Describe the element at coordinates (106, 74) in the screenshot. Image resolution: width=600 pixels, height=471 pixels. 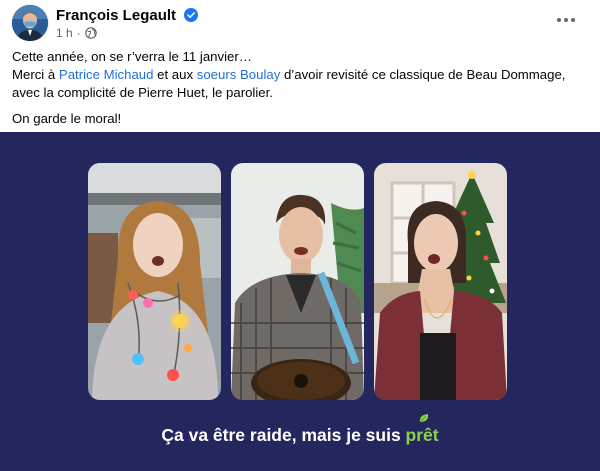
I see `mention-link-patrice-michaud: Patrice Michaud` at that location.